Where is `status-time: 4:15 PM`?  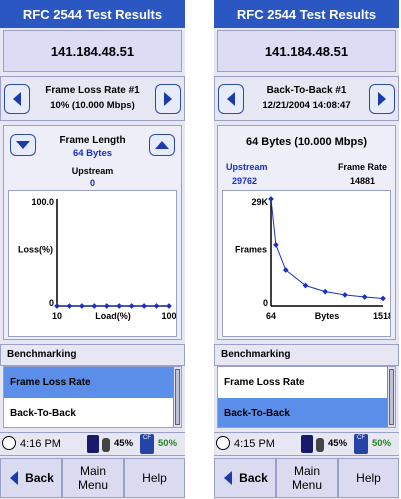 status-time: 4:15 PM is located at coordinates (254, 444).